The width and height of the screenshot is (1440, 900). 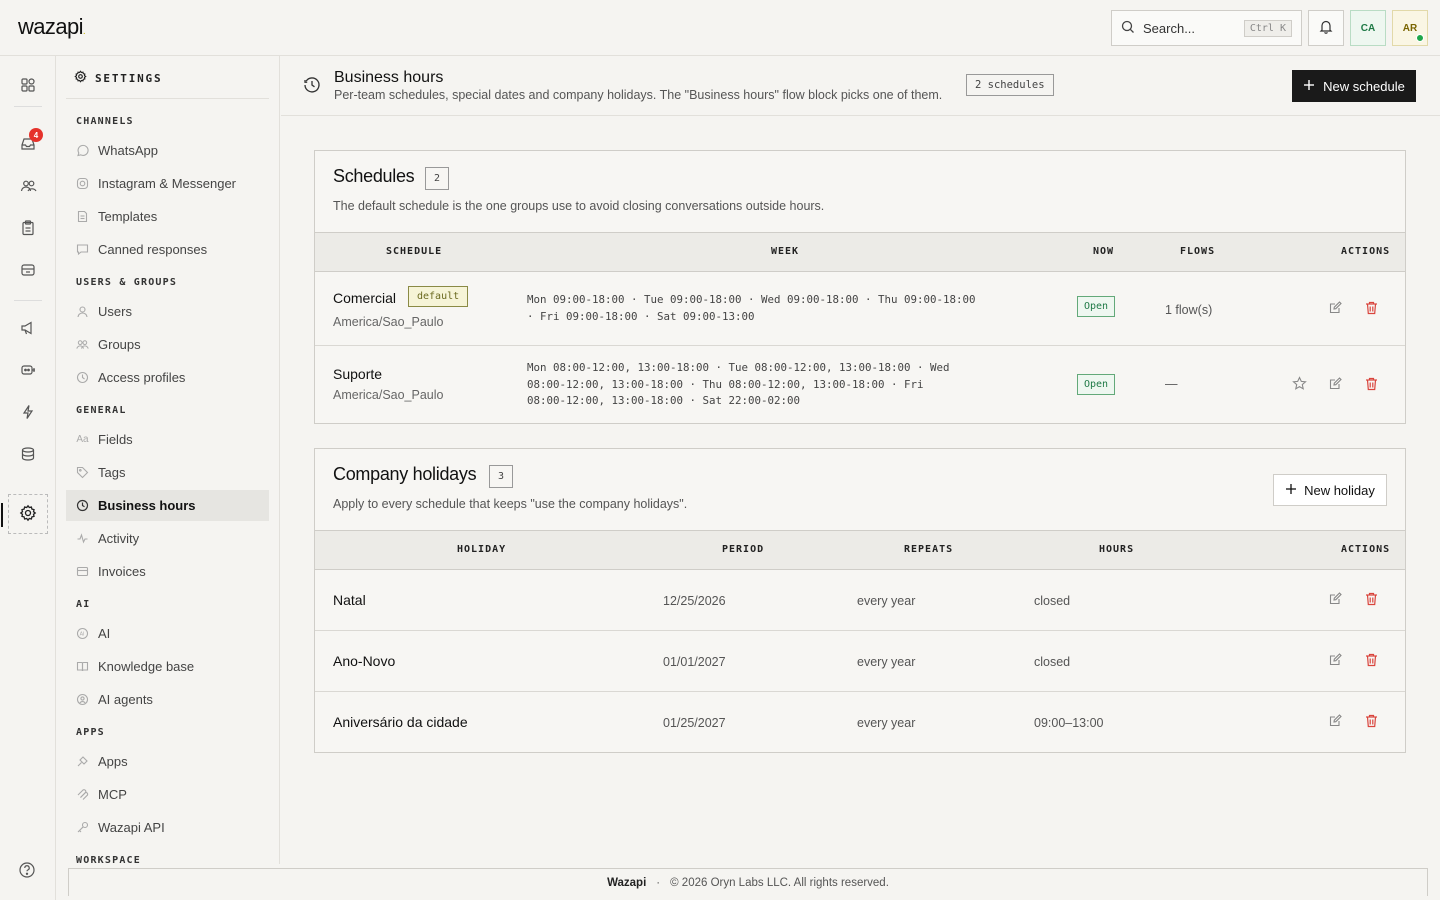 What do you see at coordinates (1366, 549) in the screenshot?
I see `col-actions: ACTIONS` at bounding box center [1366, 549].